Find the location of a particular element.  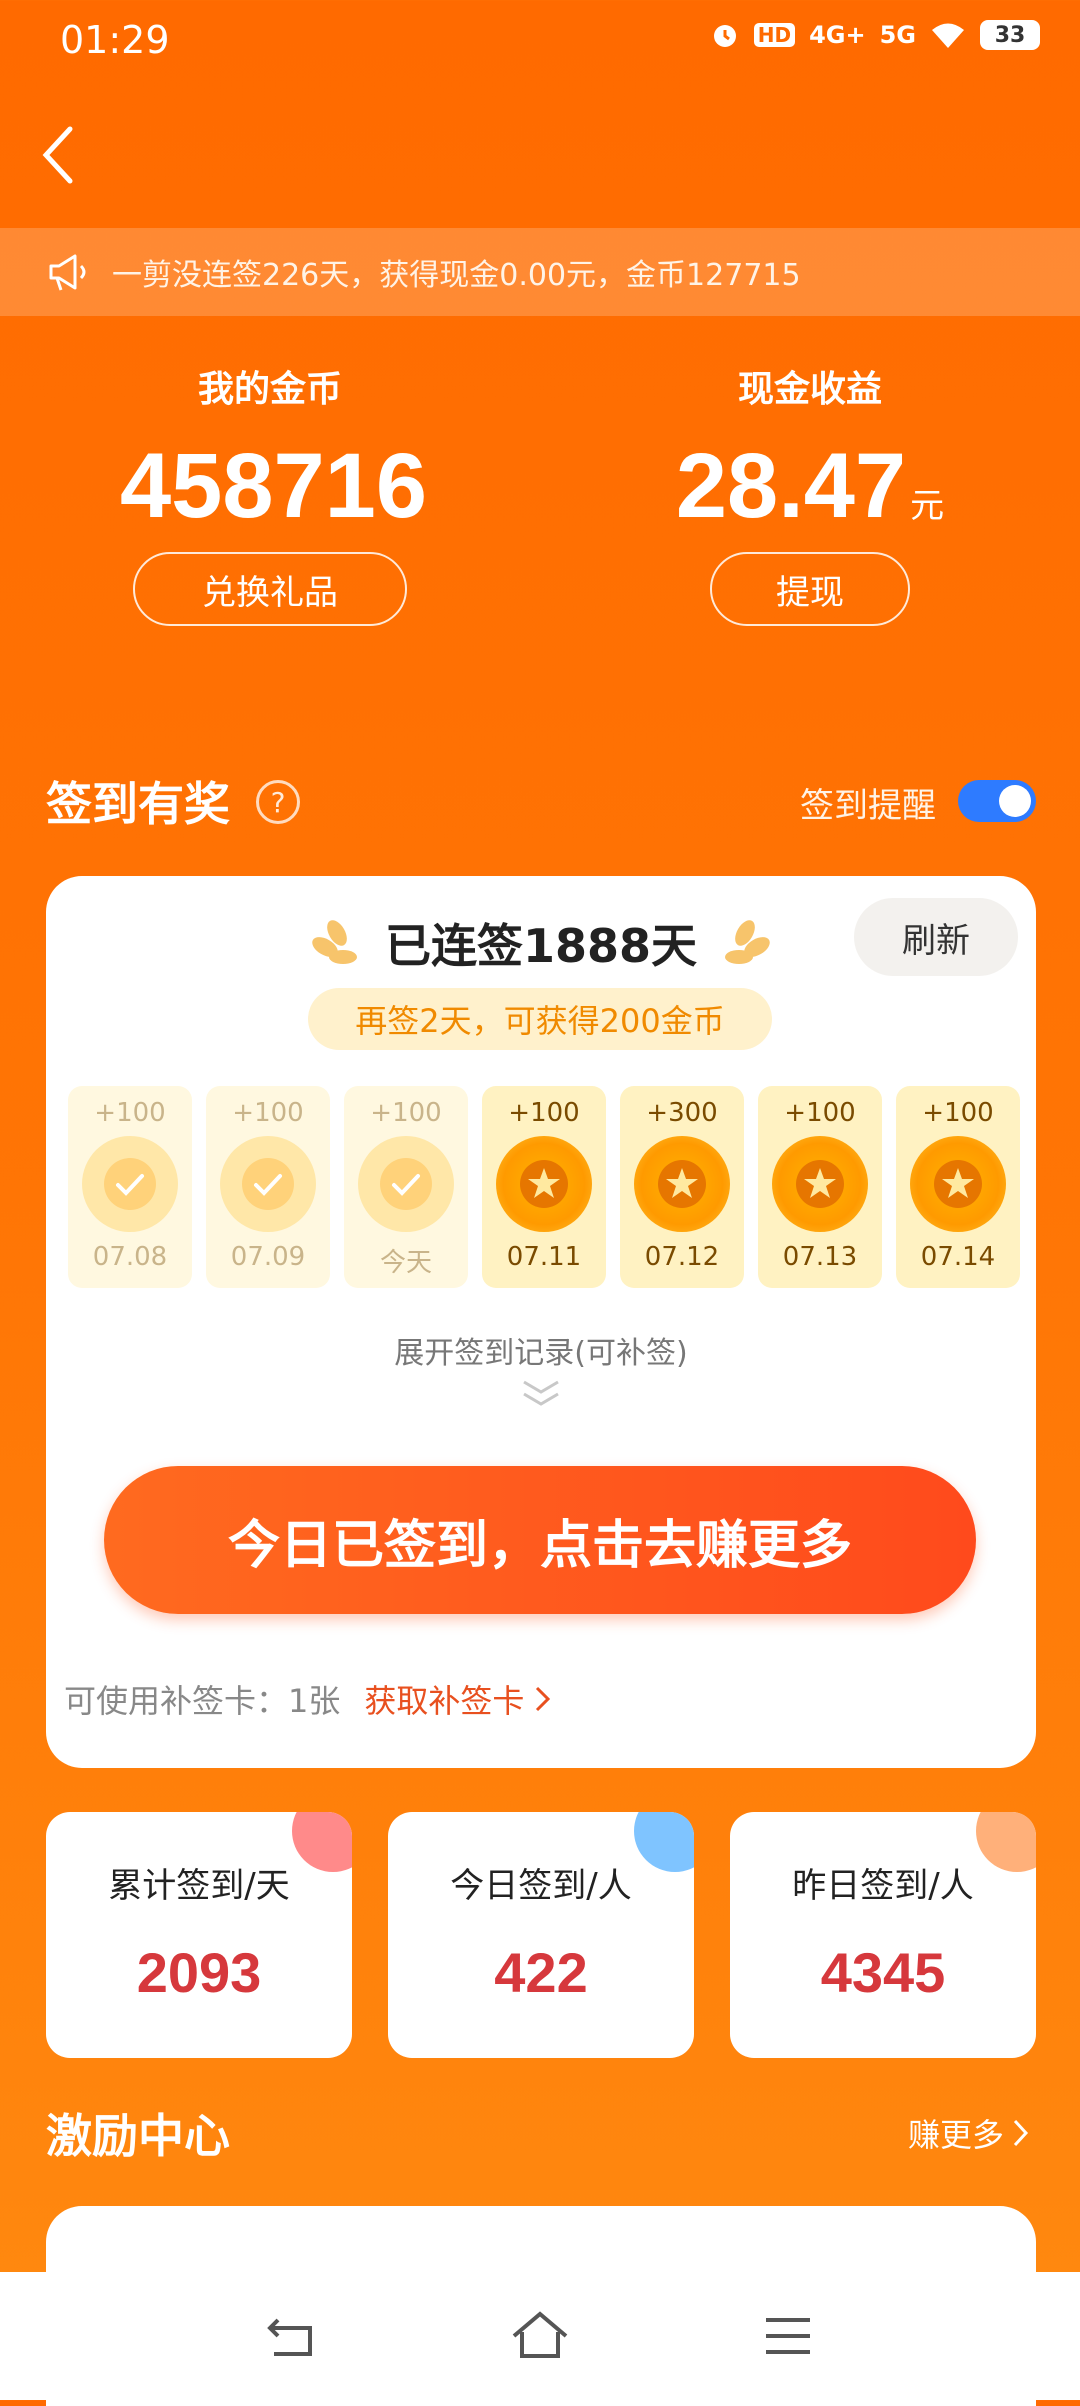

day-date: 07.14 is located at coordinates (958, 1257).